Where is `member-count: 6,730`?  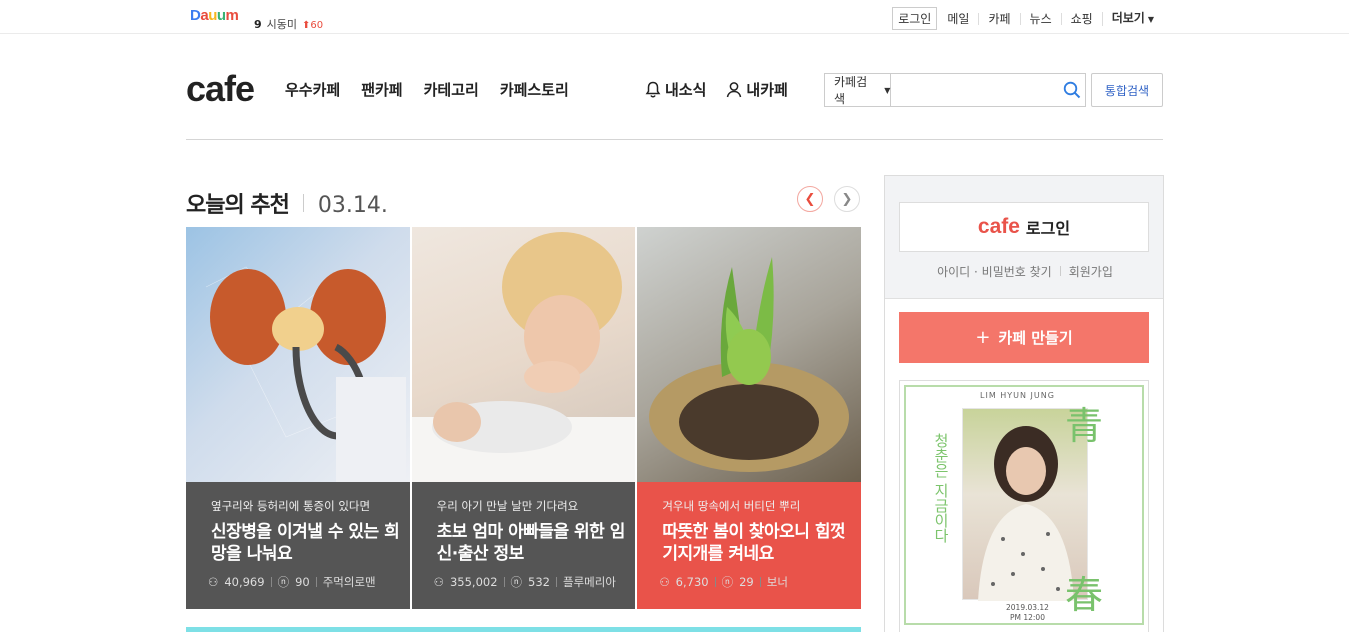 member-count: 6,730 is located at coordinates (692, 582).